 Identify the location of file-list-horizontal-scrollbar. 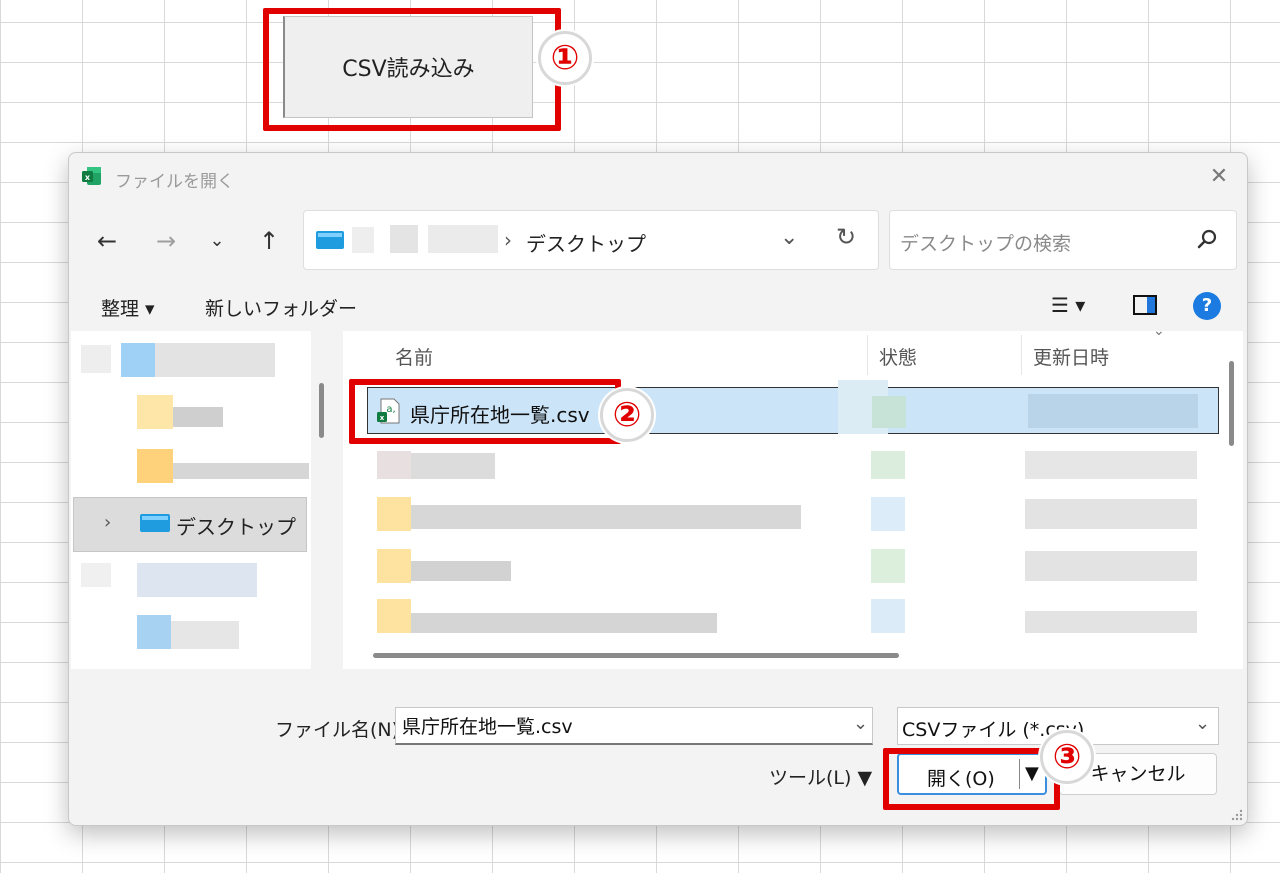
(636, 655).